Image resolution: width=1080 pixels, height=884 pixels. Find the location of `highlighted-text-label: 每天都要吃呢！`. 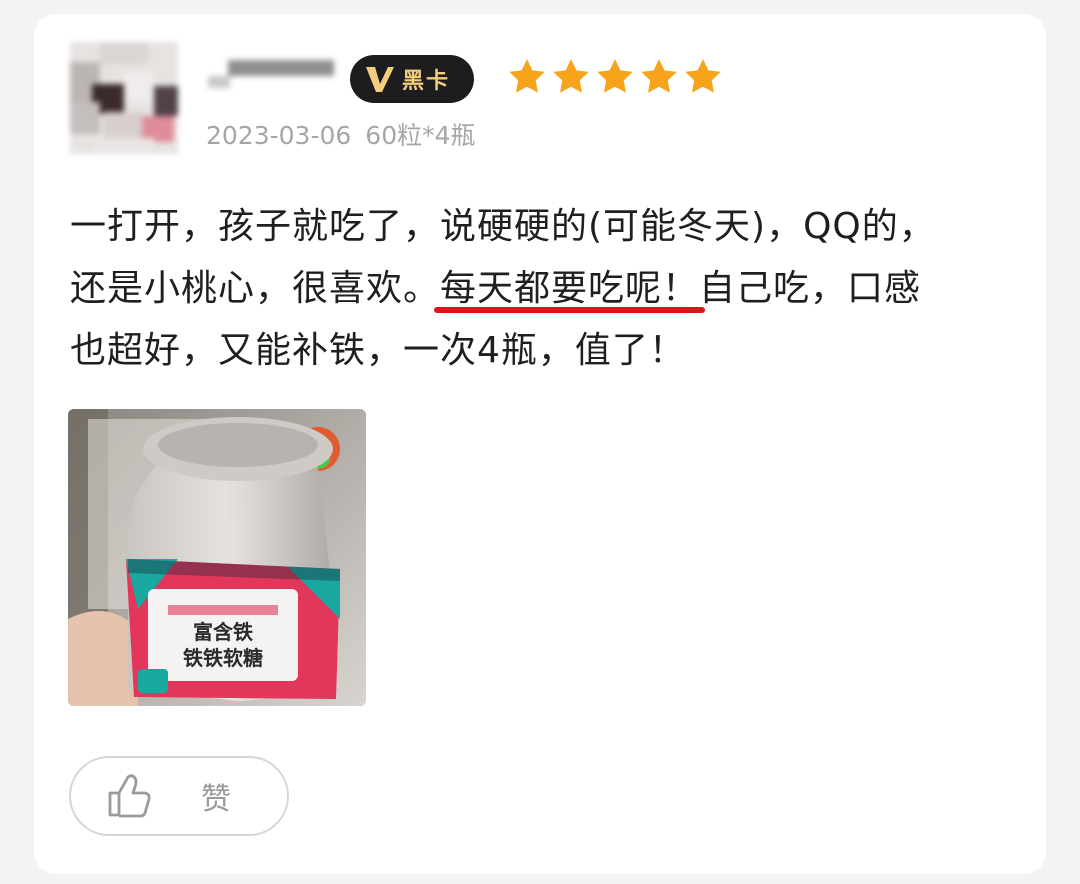

highlighted-text-label: 每天都要吃呢！ is located at coordinates (570, 288).